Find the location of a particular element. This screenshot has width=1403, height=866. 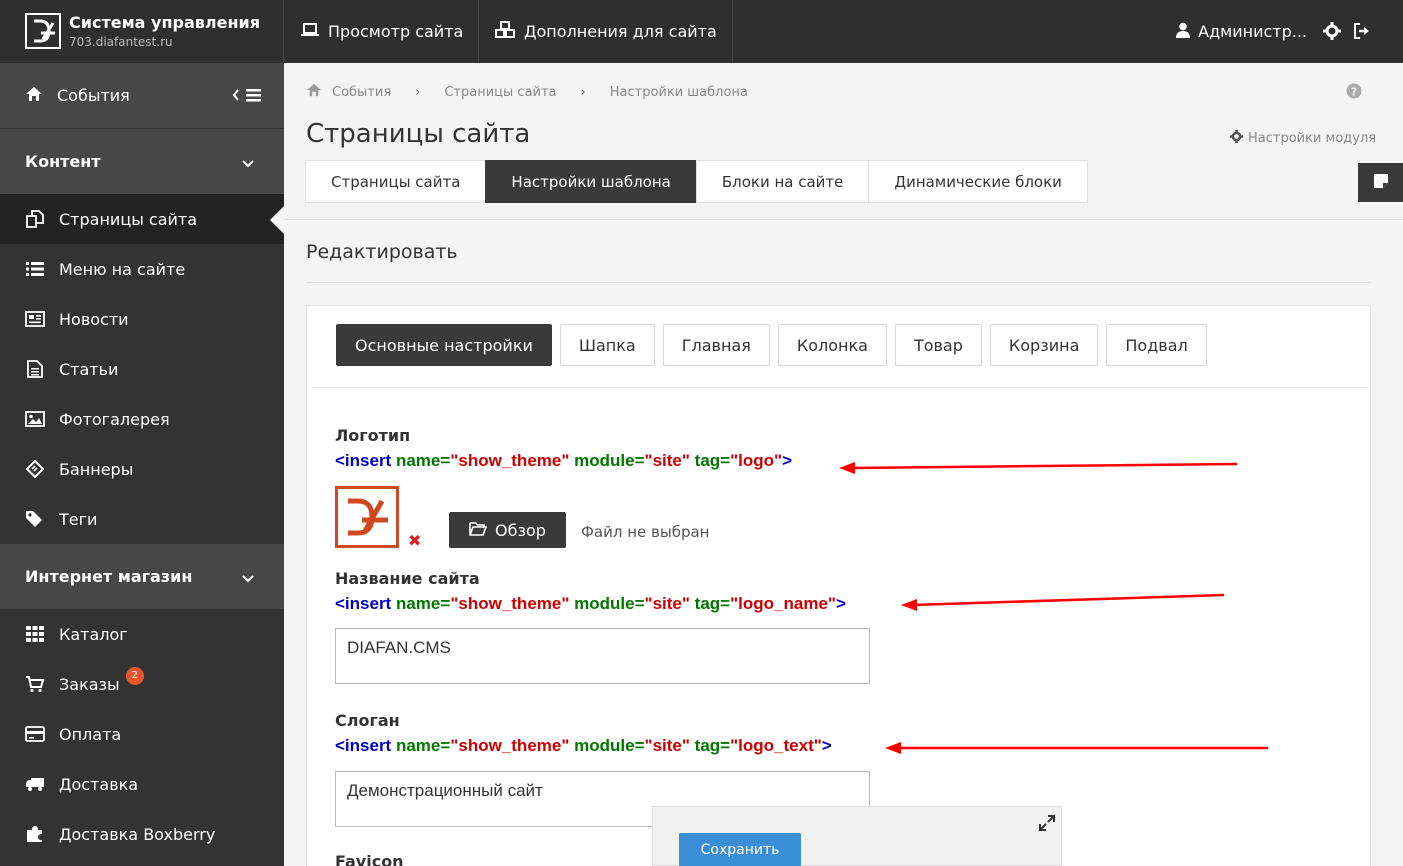

subtab-header: Шапка is located at coordinates (607, 345).